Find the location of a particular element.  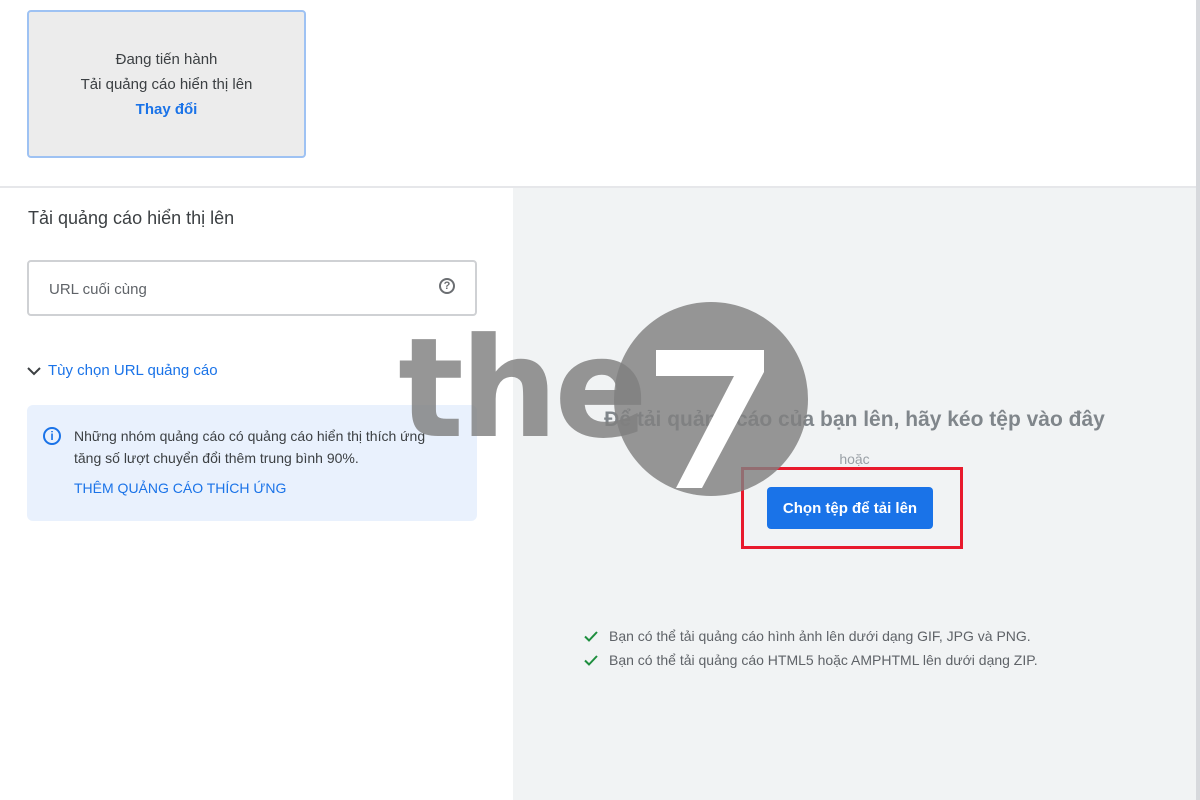

choose-file-button: Chọn tệp để tải lên is located at coordinates (850, 508).